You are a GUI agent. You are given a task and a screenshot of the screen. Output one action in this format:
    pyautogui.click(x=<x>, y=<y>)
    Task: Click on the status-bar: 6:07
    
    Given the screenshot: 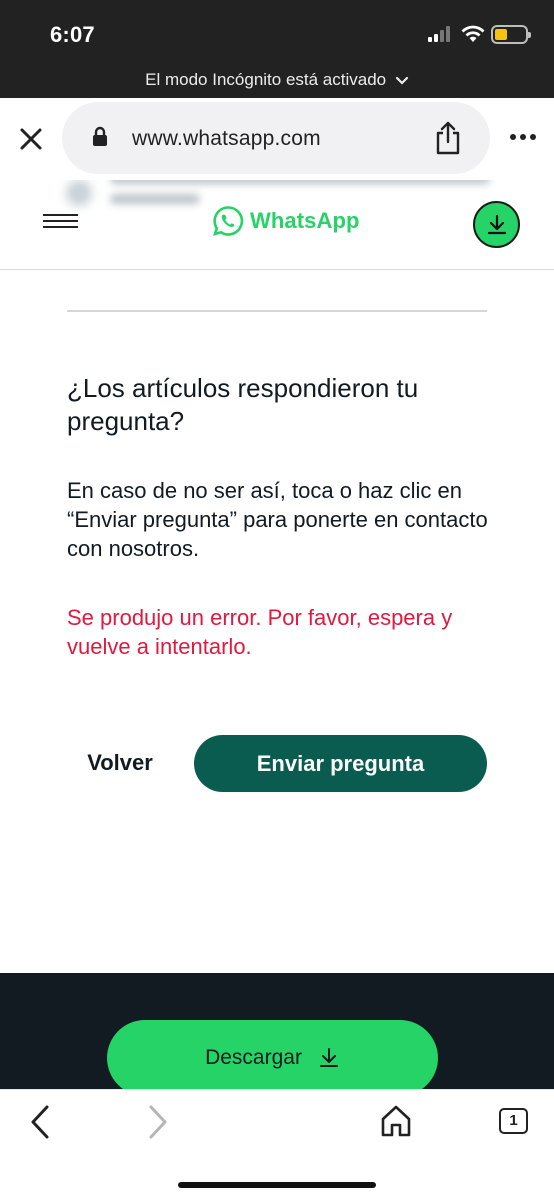 What is the action you would take?
    pyautogui.click(x=277, y=31)
    